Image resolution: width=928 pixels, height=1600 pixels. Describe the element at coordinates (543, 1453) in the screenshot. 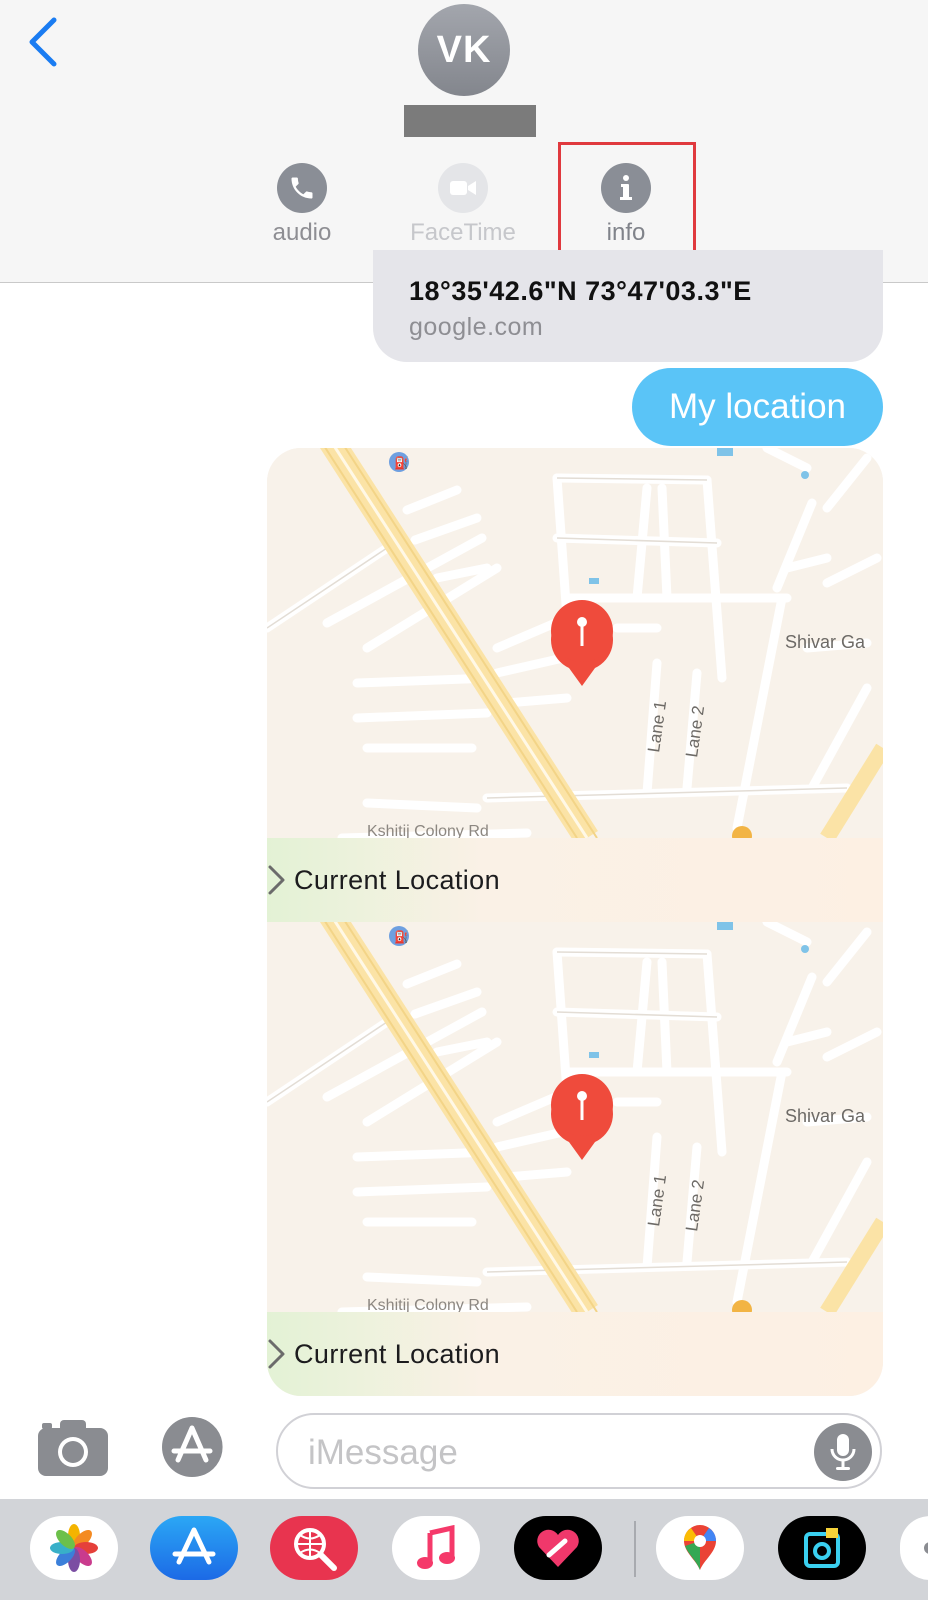

I see `message-text-input` at that location.